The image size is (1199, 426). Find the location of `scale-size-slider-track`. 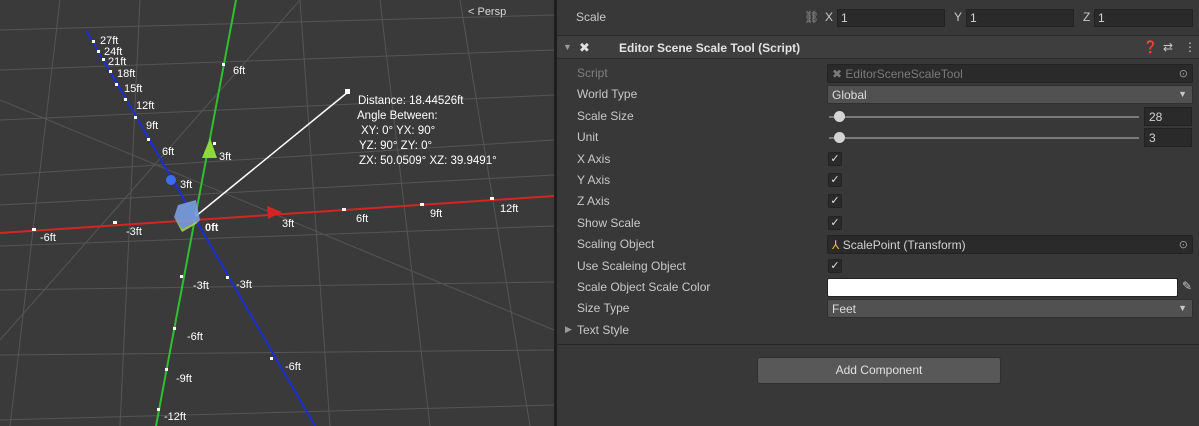

scale-size-slider-track is located at coordinates (984, 117).